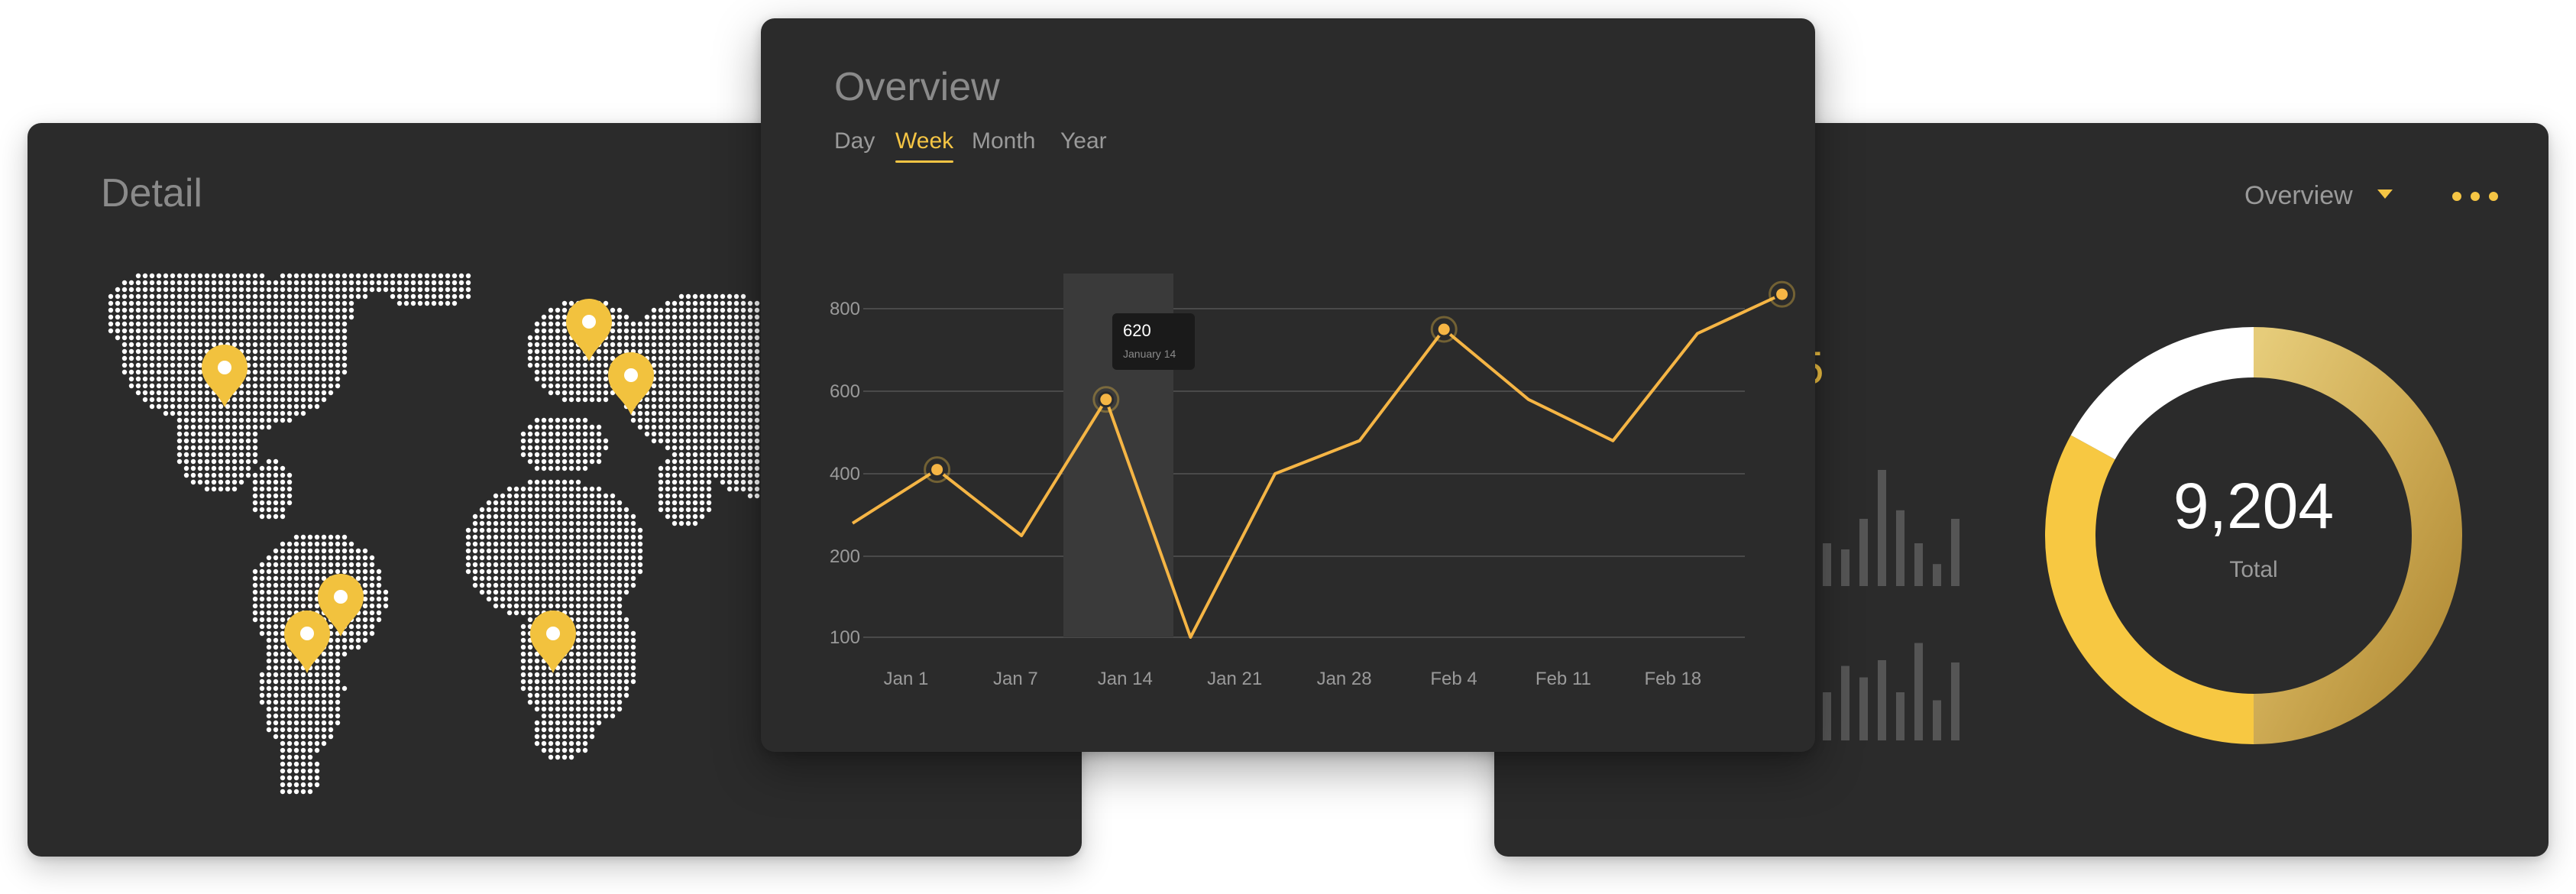  What do you see at coordinates (2162, 393) in the screenshot?
I see `donut-segment` at bounding box center [2162, 393].